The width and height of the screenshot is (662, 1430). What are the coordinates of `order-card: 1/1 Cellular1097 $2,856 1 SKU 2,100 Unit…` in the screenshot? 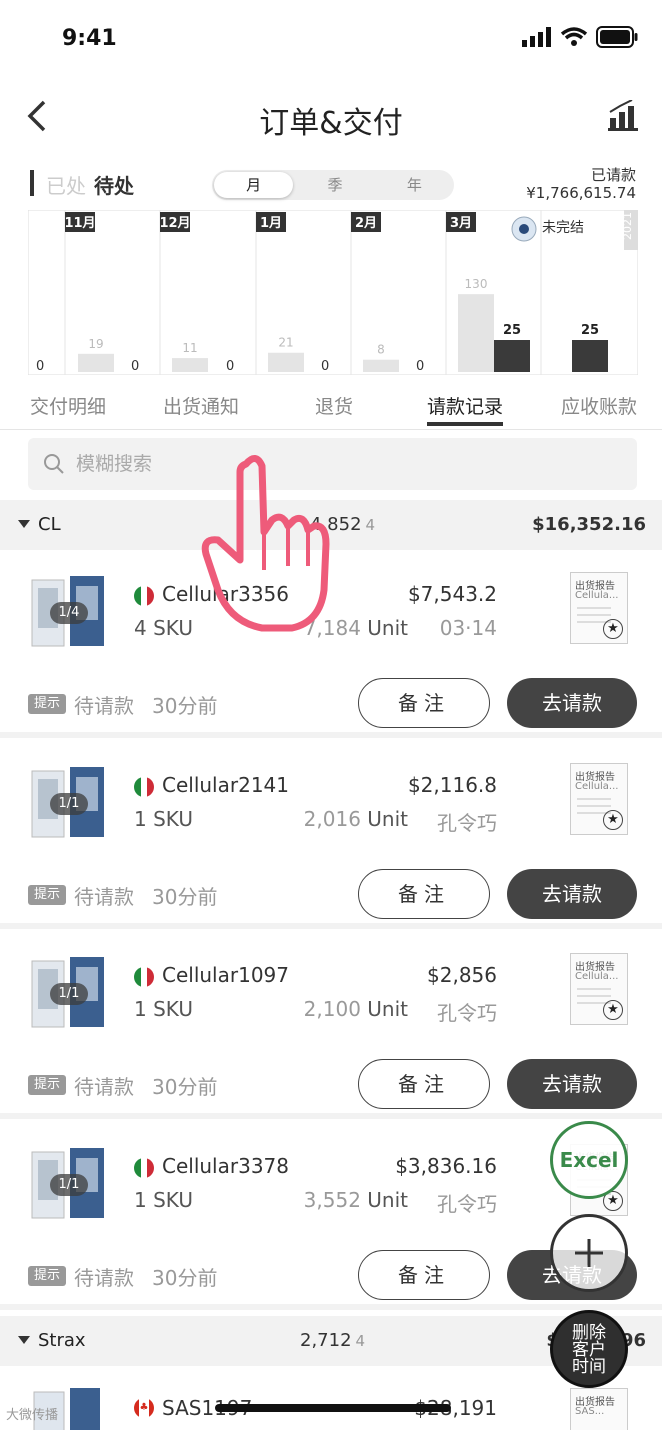 It's located at (331, 1026).